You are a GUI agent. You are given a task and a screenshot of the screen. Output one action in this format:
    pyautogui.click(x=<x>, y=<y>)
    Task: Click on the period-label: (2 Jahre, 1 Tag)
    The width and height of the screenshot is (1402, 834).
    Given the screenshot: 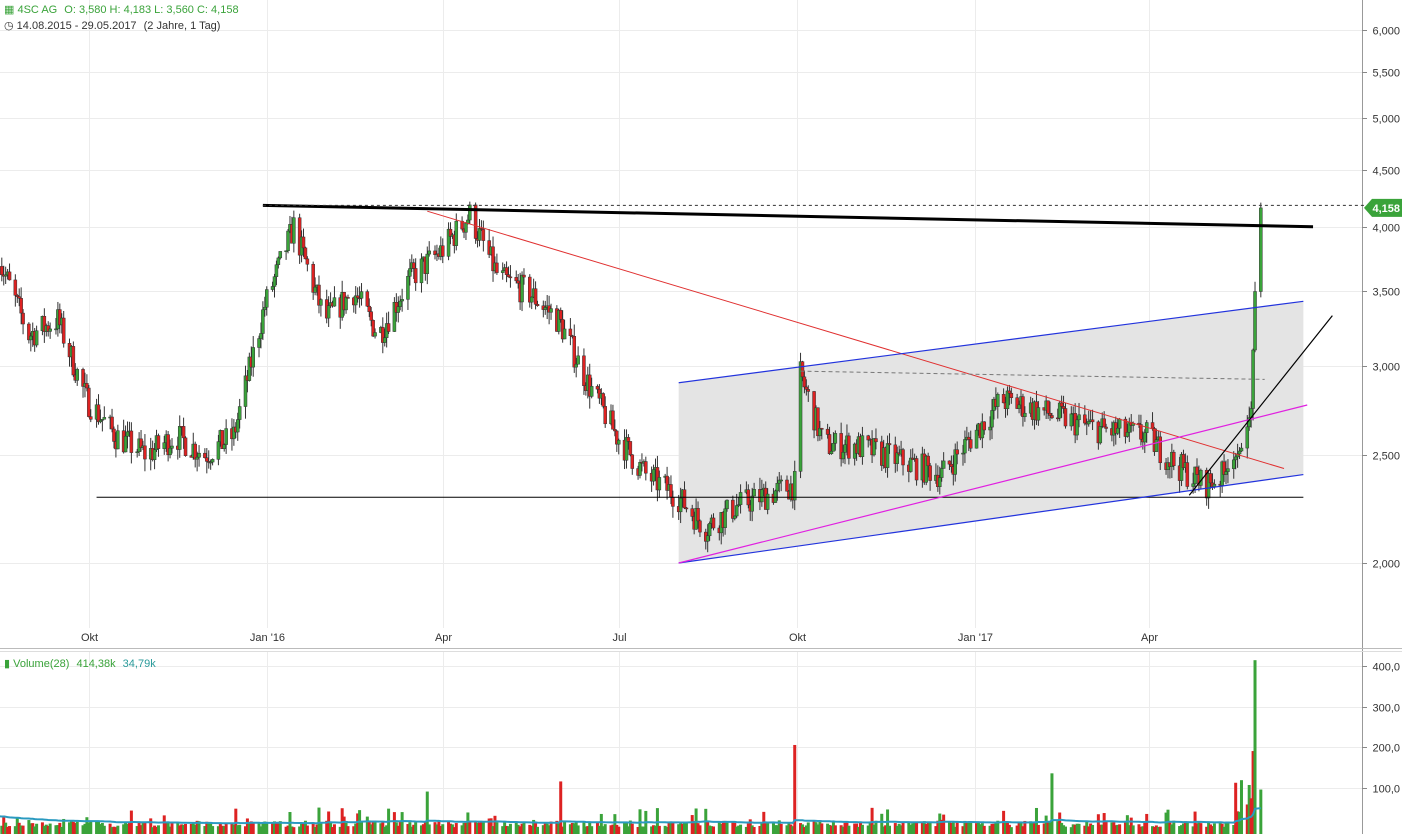 What is the action you would take?
    pyautogui.click(x=182, y=26)
    